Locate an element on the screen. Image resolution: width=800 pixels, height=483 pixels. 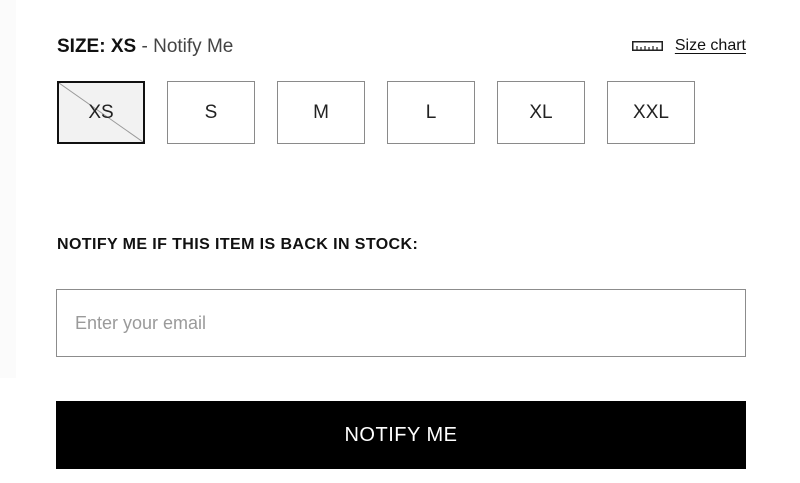
size-label: SIZE: is located at coordinates (81, 46).